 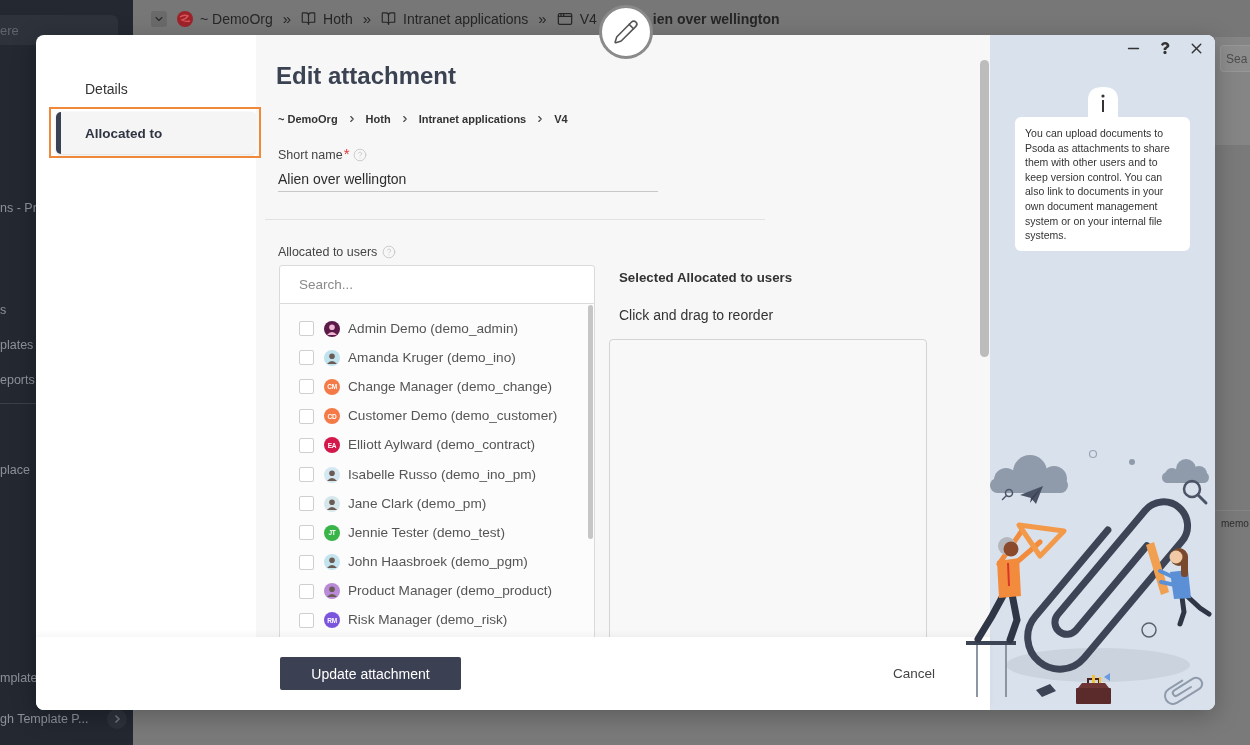 What do you see at coordinates (1185, 471) in the screenshot?
I see `cloud` at bounding box center [1185, 471].